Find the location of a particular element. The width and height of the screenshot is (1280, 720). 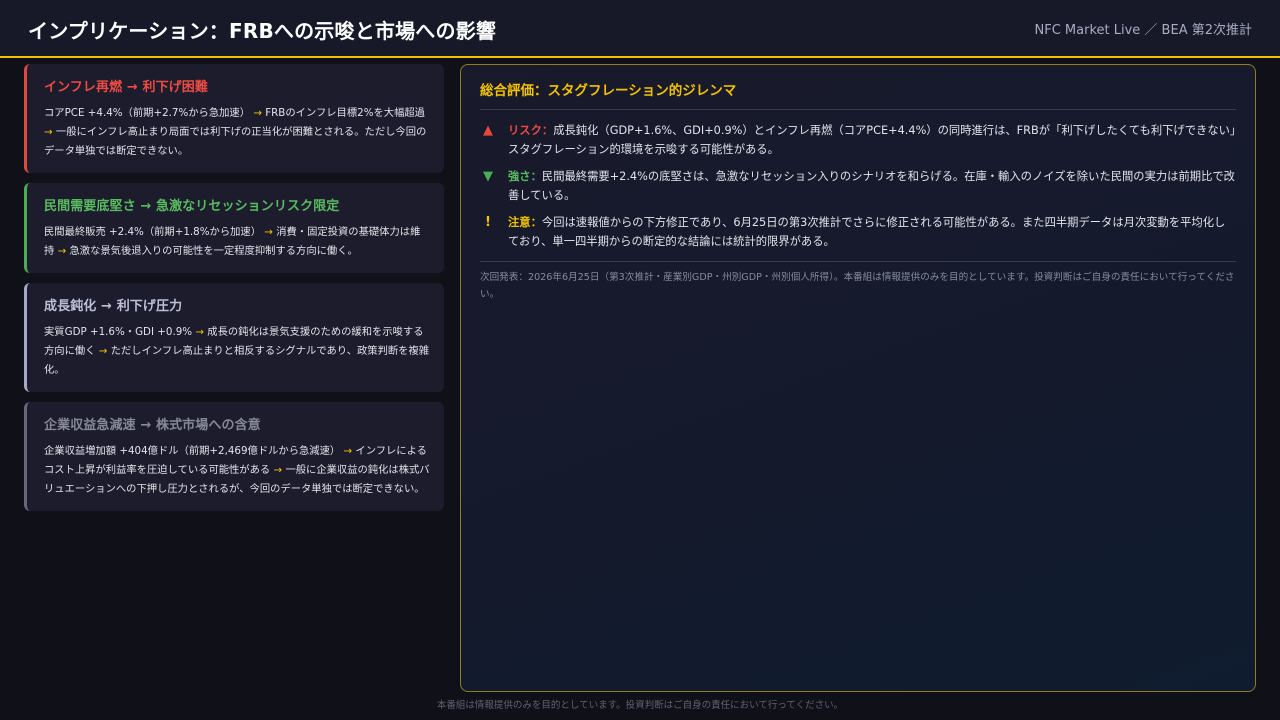

card-text-2: FRBのインフレ目標2%を大幅超過 is located at coordinates (345, 113).